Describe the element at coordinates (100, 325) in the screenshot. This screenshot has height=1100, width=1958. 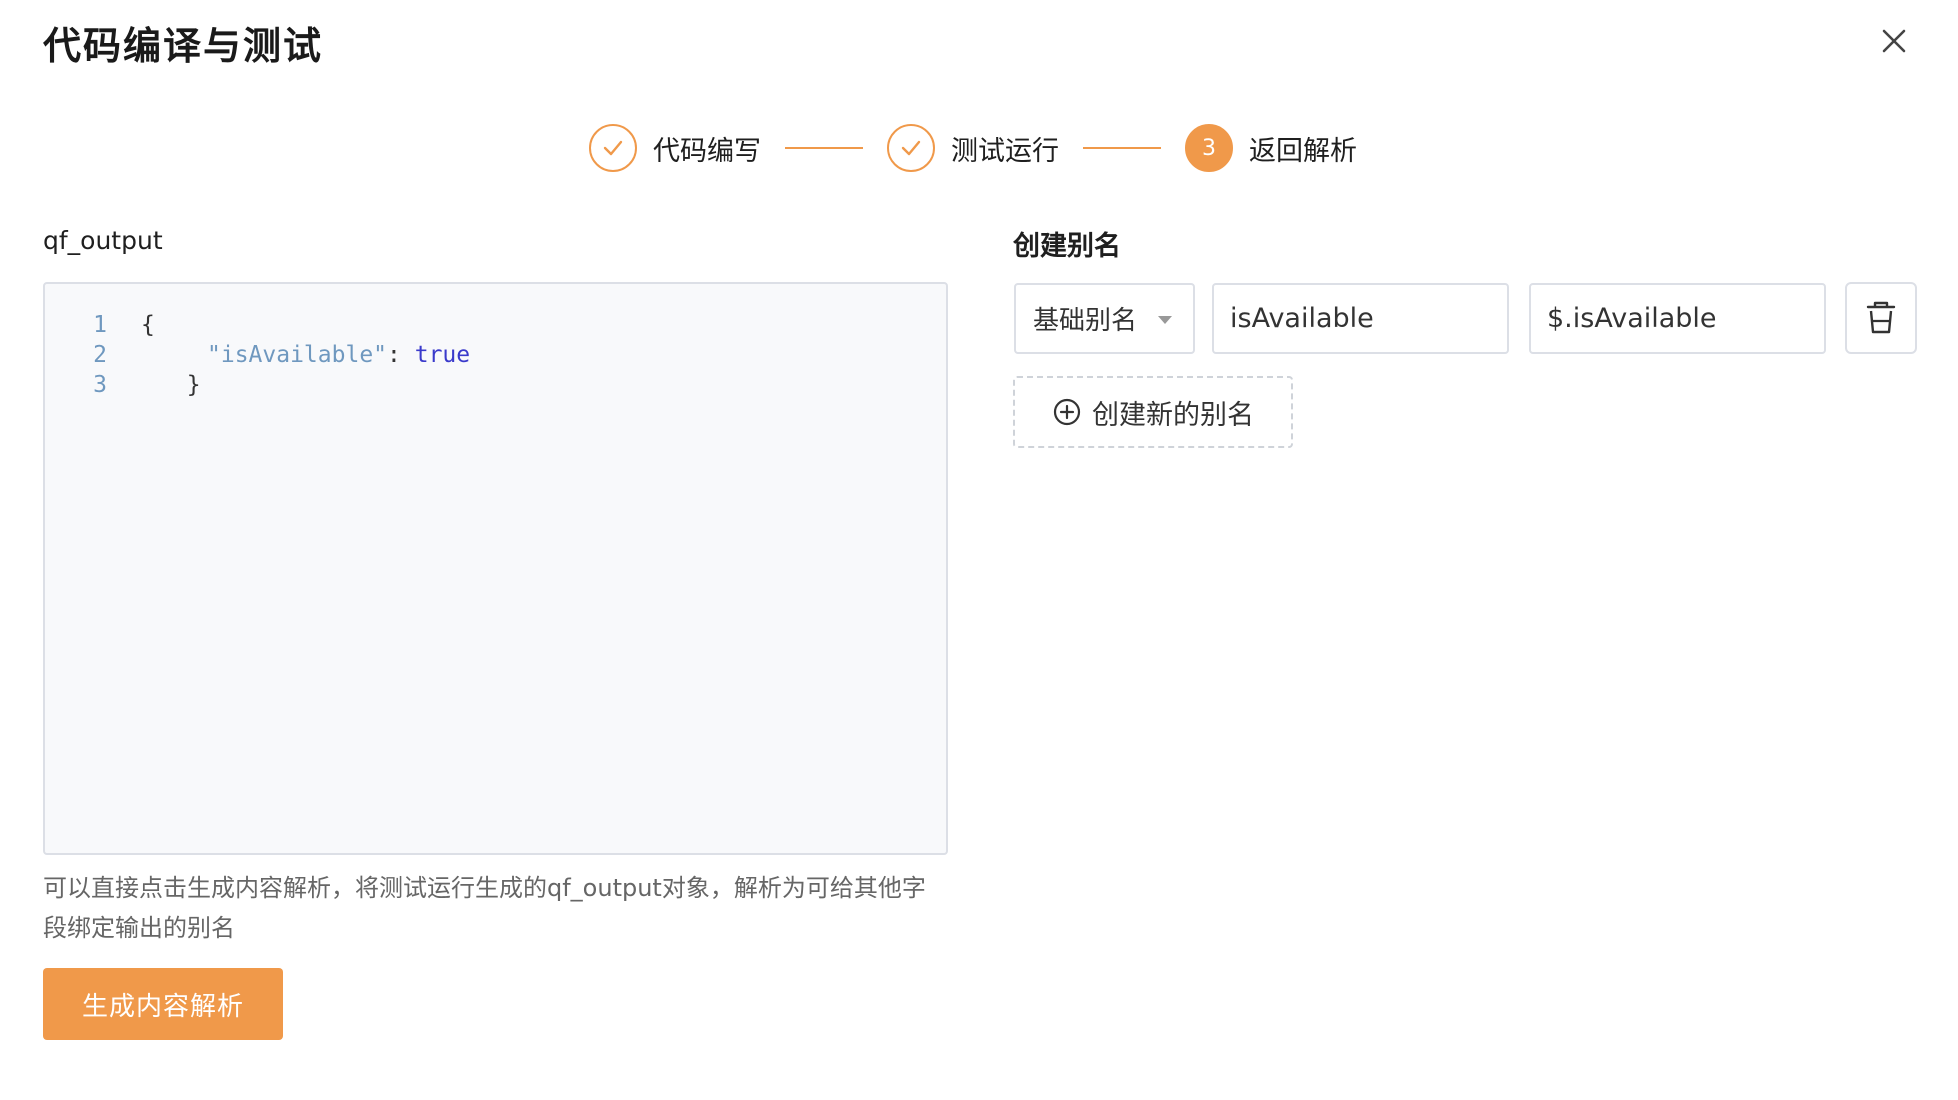
I see `line-number: 1` at that location.